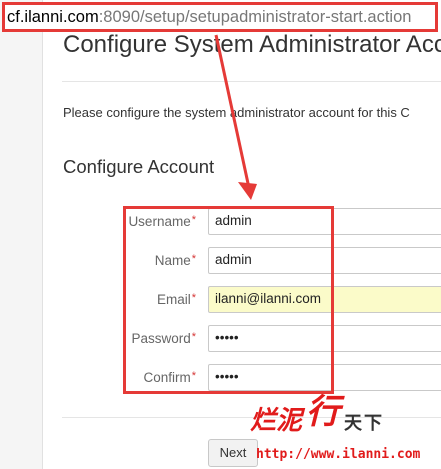 The image size is (441, 469). Describe the element at coordinates (263, 421) in the screenshot. I see `watermark-char: 烂` at that location.